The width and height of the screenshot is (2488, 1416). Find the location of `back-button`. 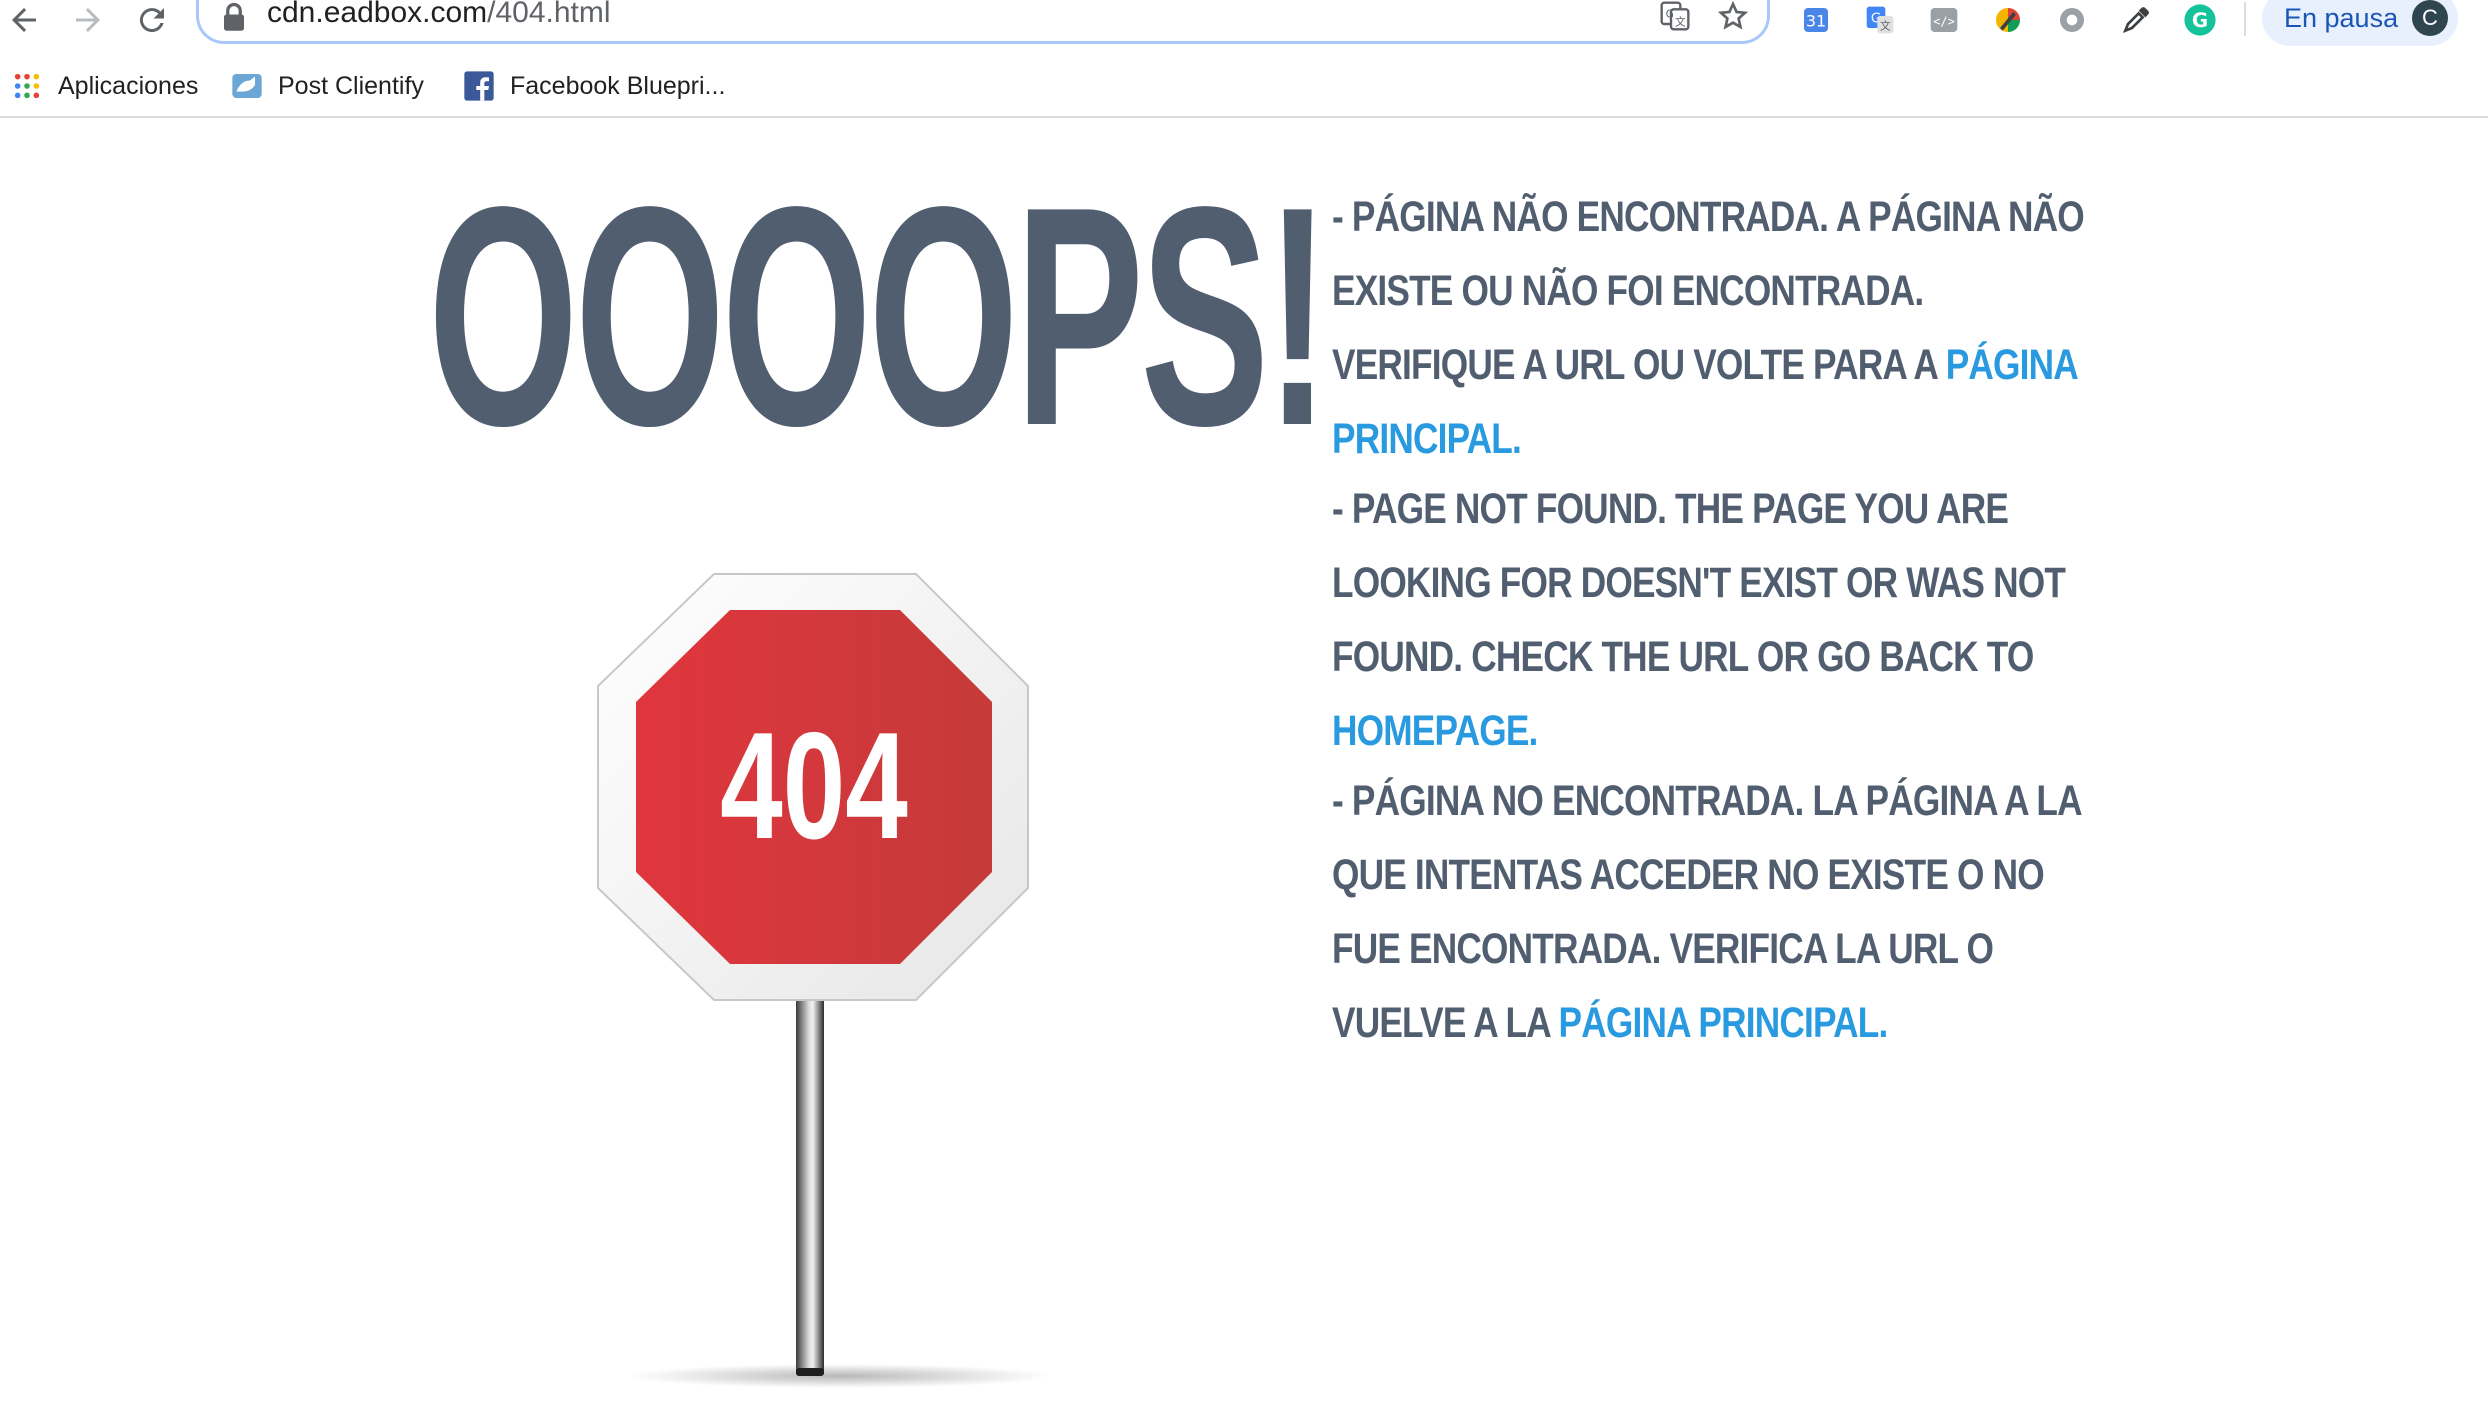

back-button is located at coordinates (24, 20).